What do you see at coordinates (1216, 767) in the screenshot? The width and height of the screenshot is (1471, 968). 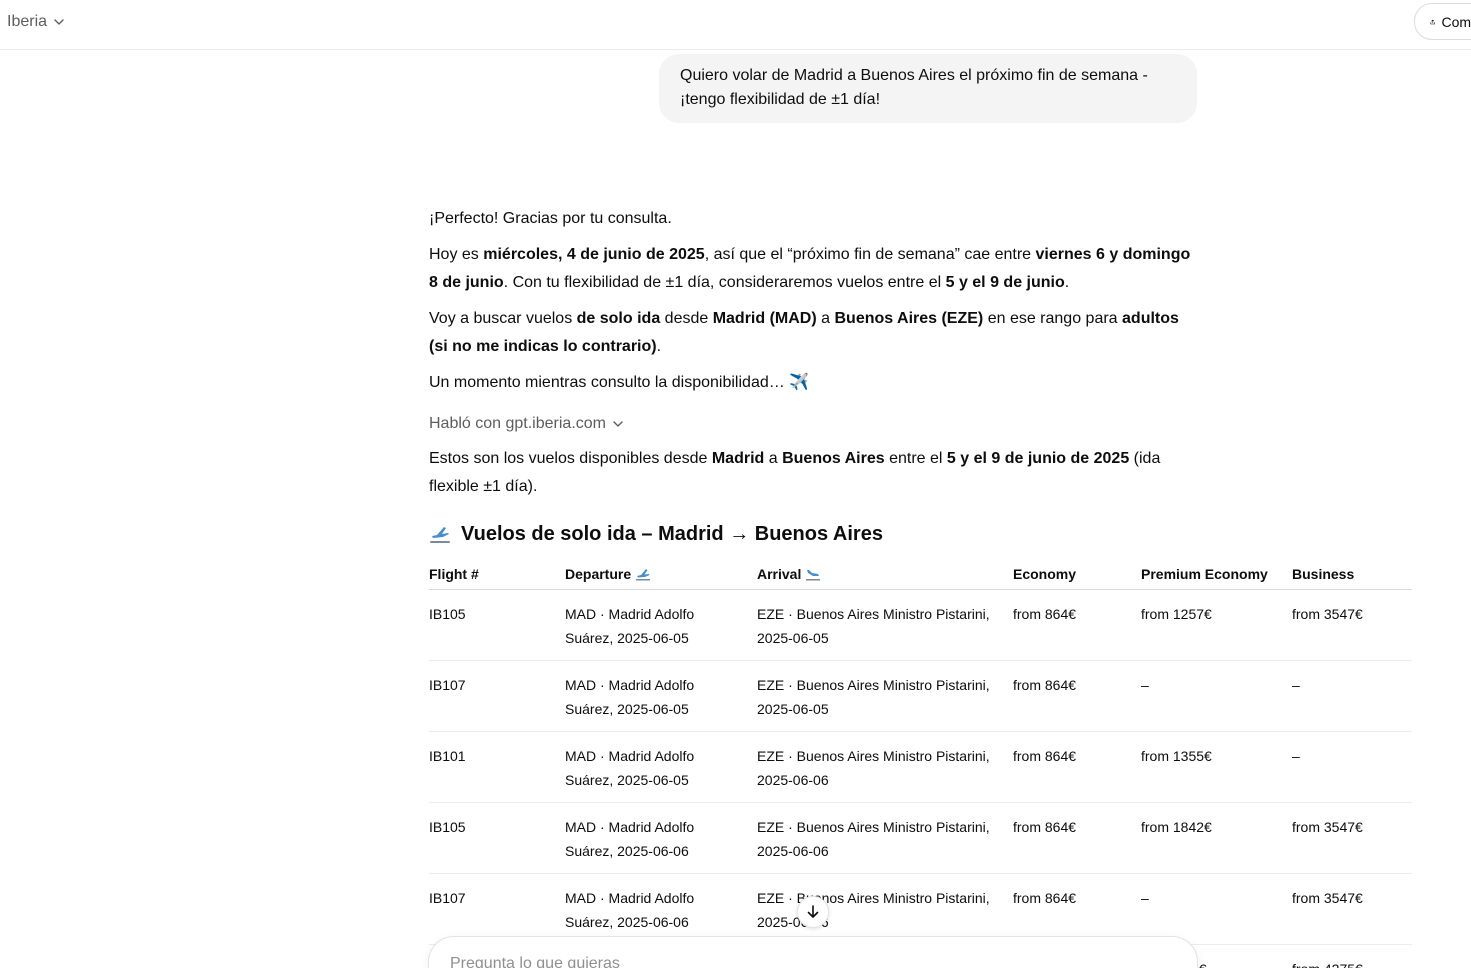 I see `cell-premium: from 1355€` at bounding box center [1216, 767].